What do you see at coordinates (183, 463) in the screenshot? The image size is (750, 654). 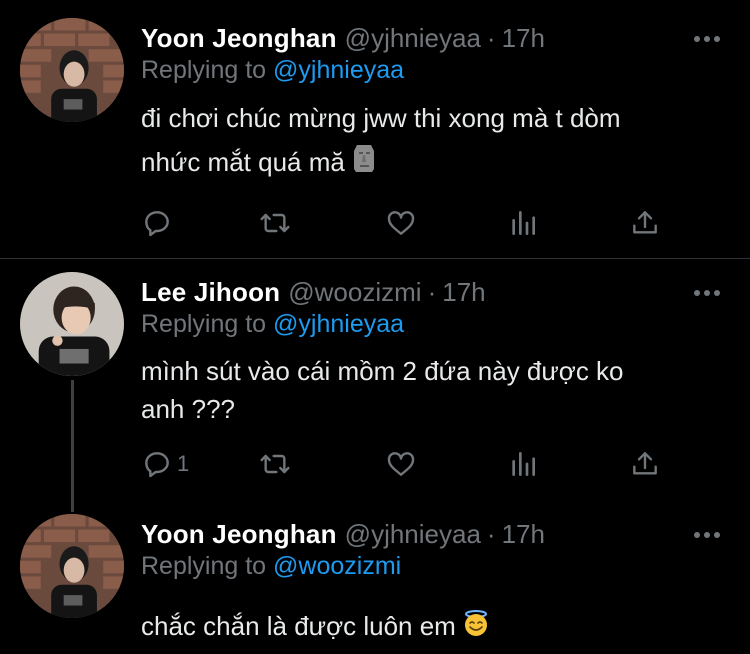 I see `reply-count: 1` at bounding box center [183, 463].